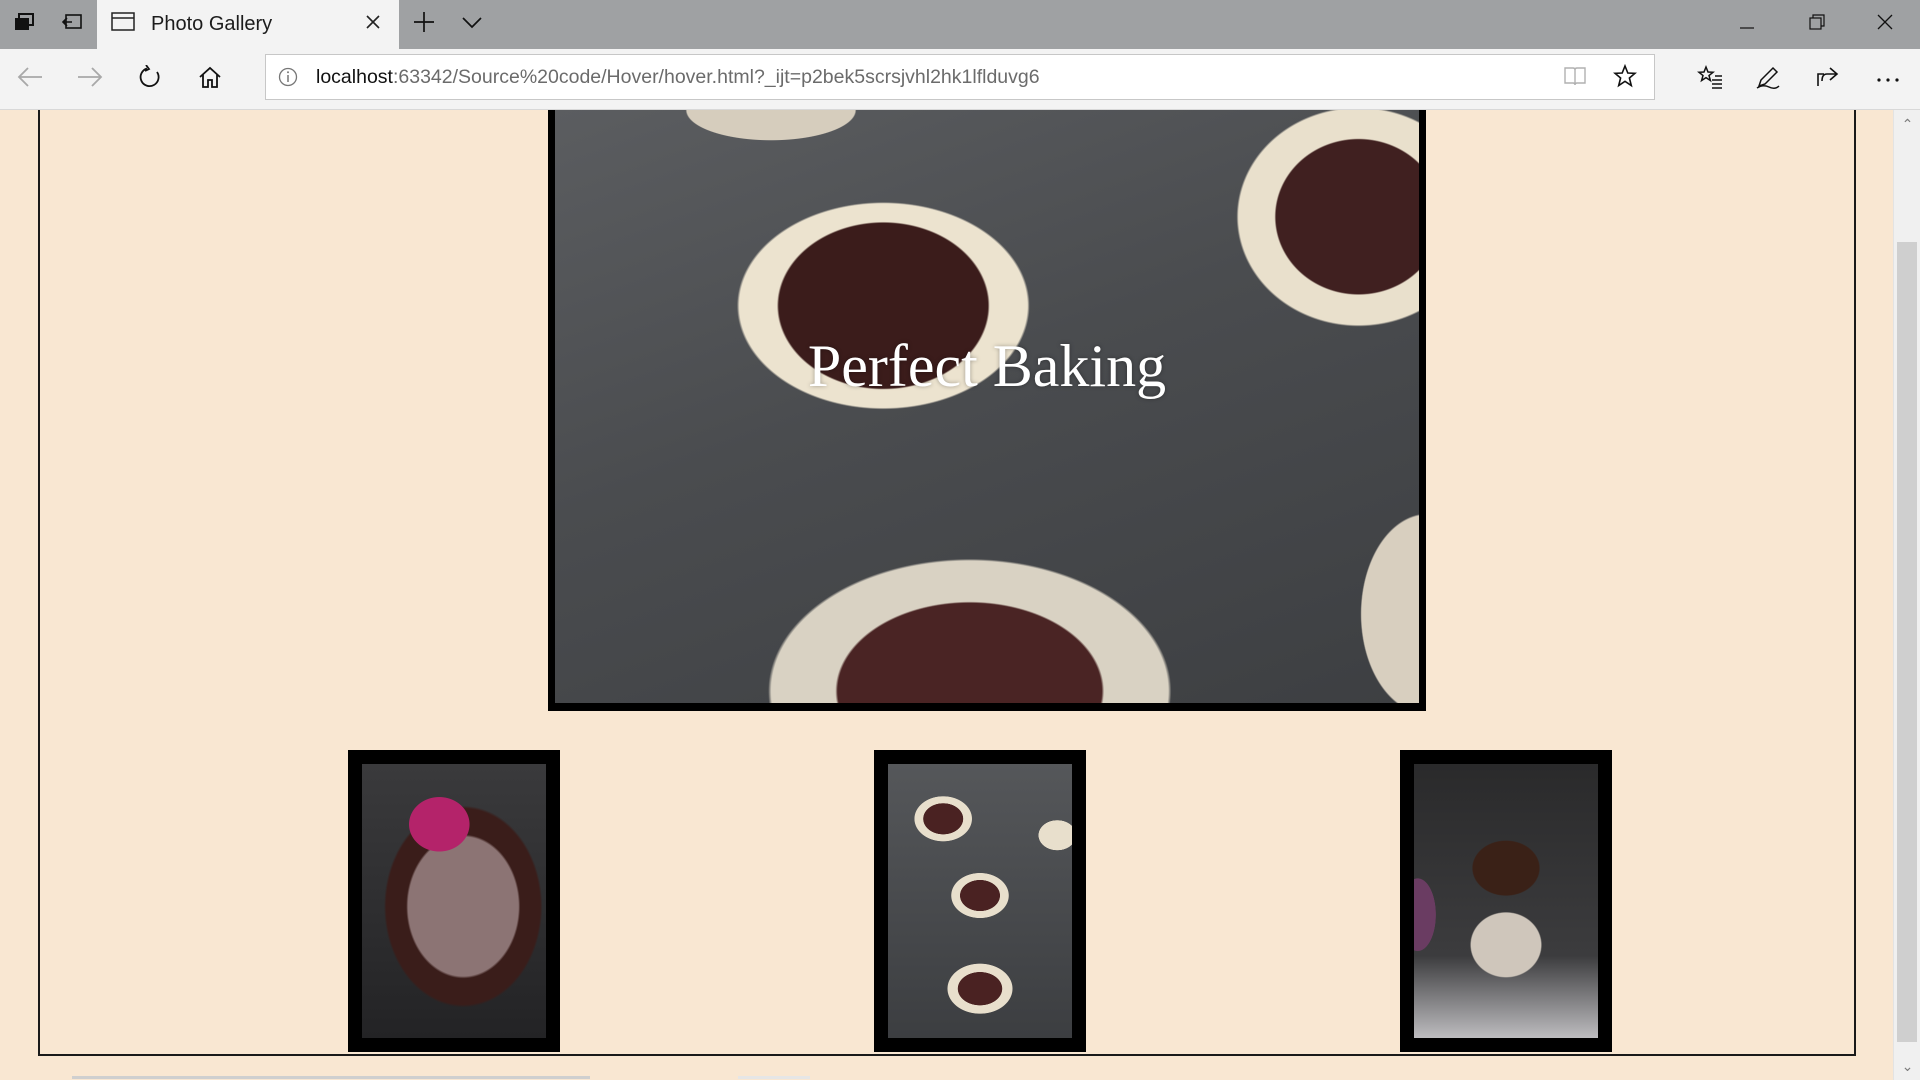 The width and height of the screenshot is (1920, 1080). Describe the element at coordinates (1907, 642) in the screenshot. I see `scrollbar-thumb` at that location.